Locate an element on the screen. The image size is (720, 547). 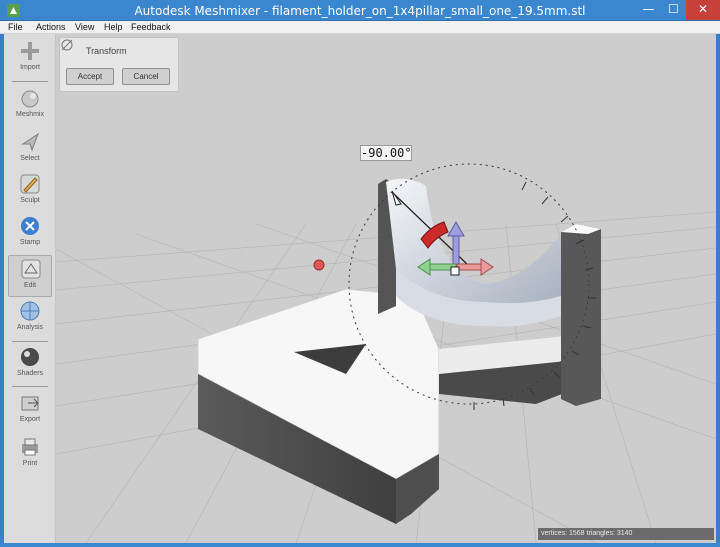
bunny-icon is located at coordinates (30, 99).